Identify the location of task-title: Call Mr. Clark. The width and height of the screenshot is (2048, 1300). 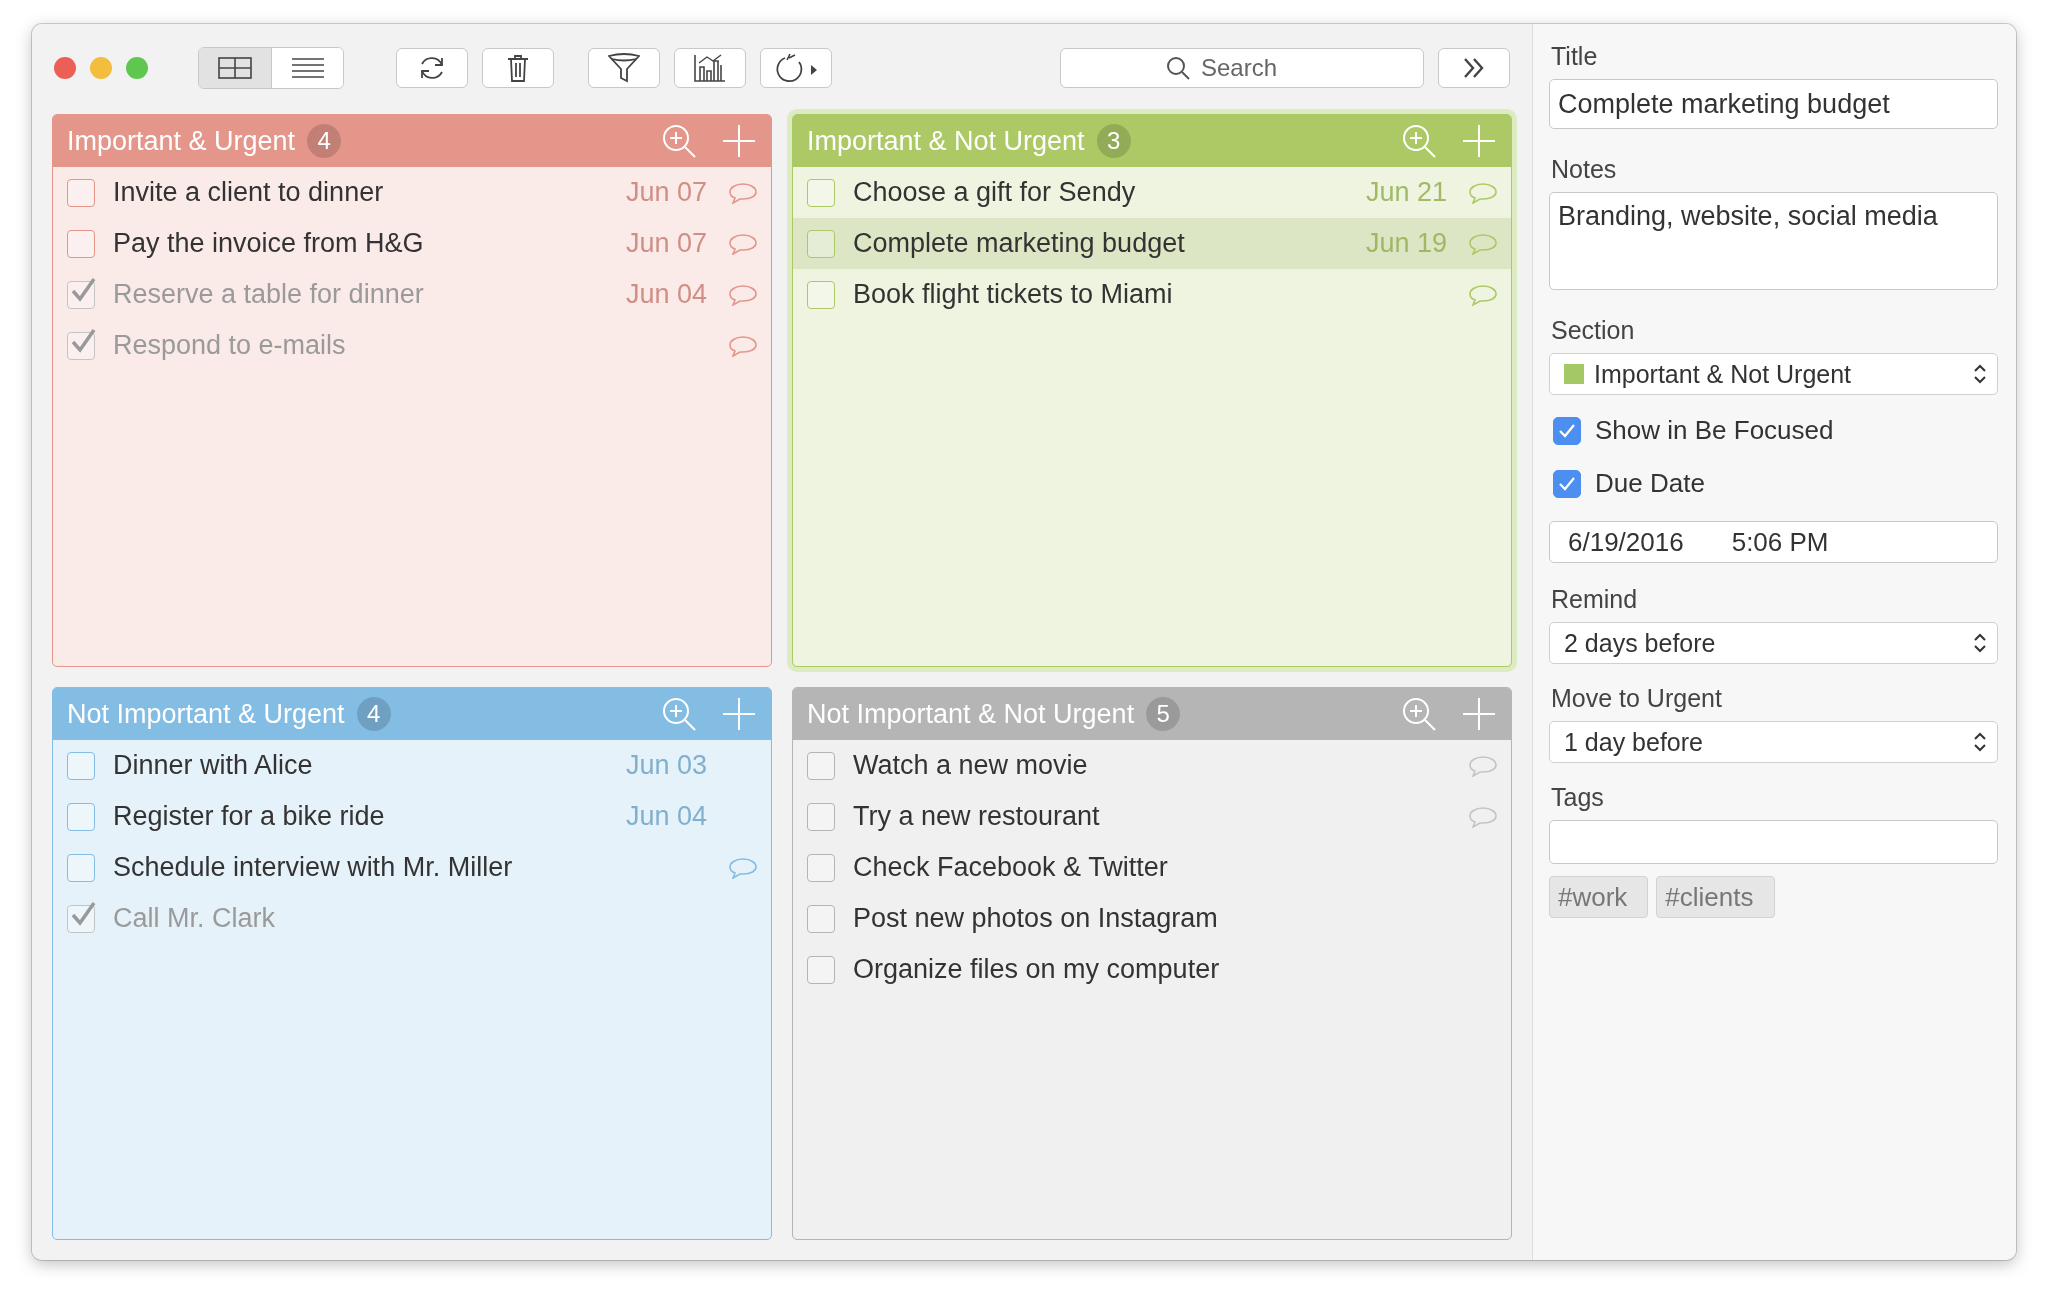
(194, 918).